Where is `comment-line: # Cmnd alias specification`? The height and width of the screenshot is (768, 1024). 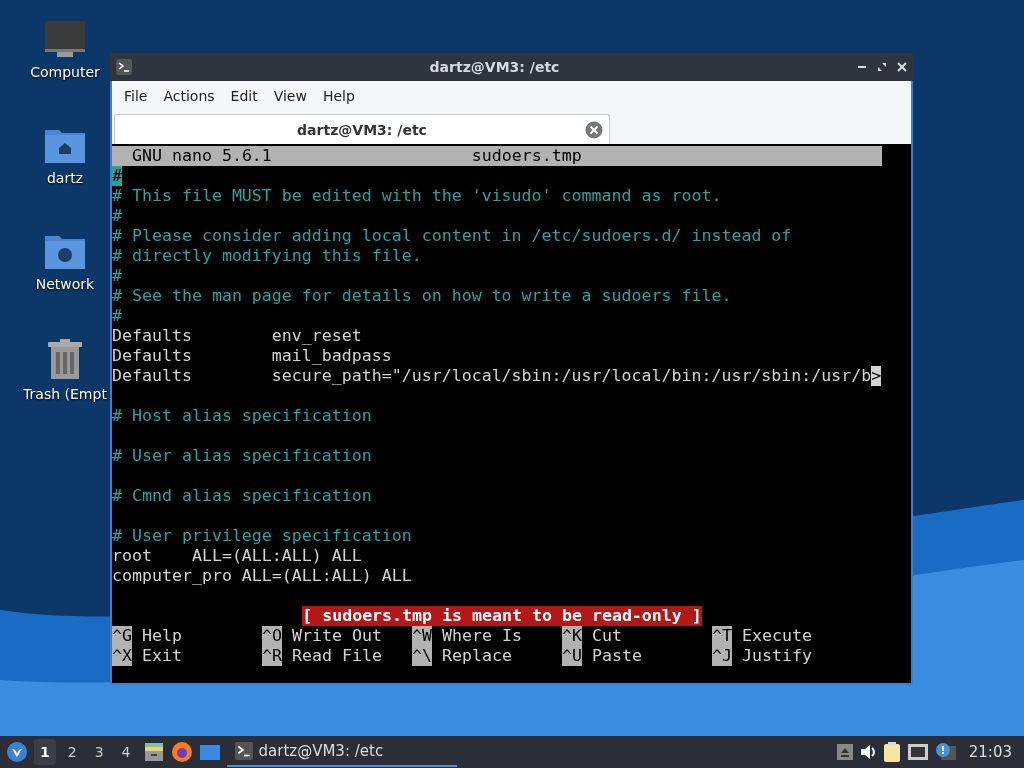 comment-line: # Cmnd alias specification is located at coordinates (242, 496).